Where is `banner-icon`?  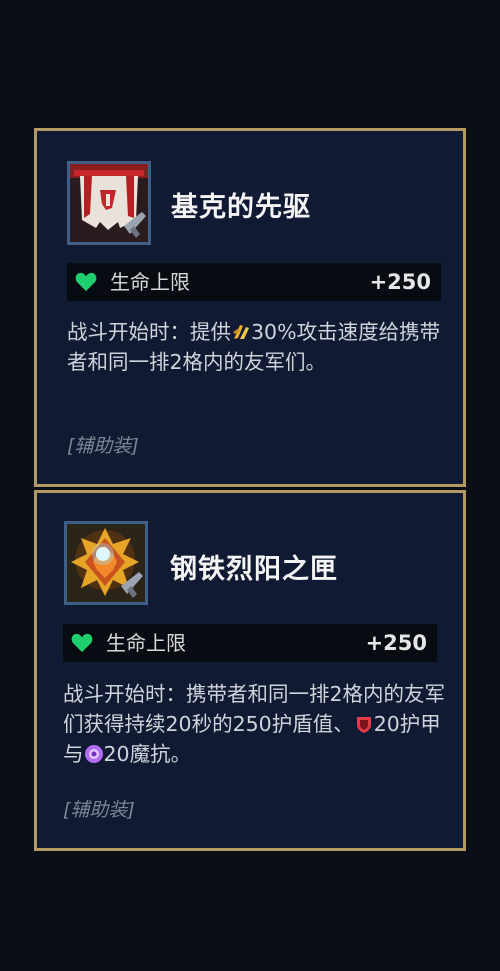
banner-icon is located at coordinates (109, 203).